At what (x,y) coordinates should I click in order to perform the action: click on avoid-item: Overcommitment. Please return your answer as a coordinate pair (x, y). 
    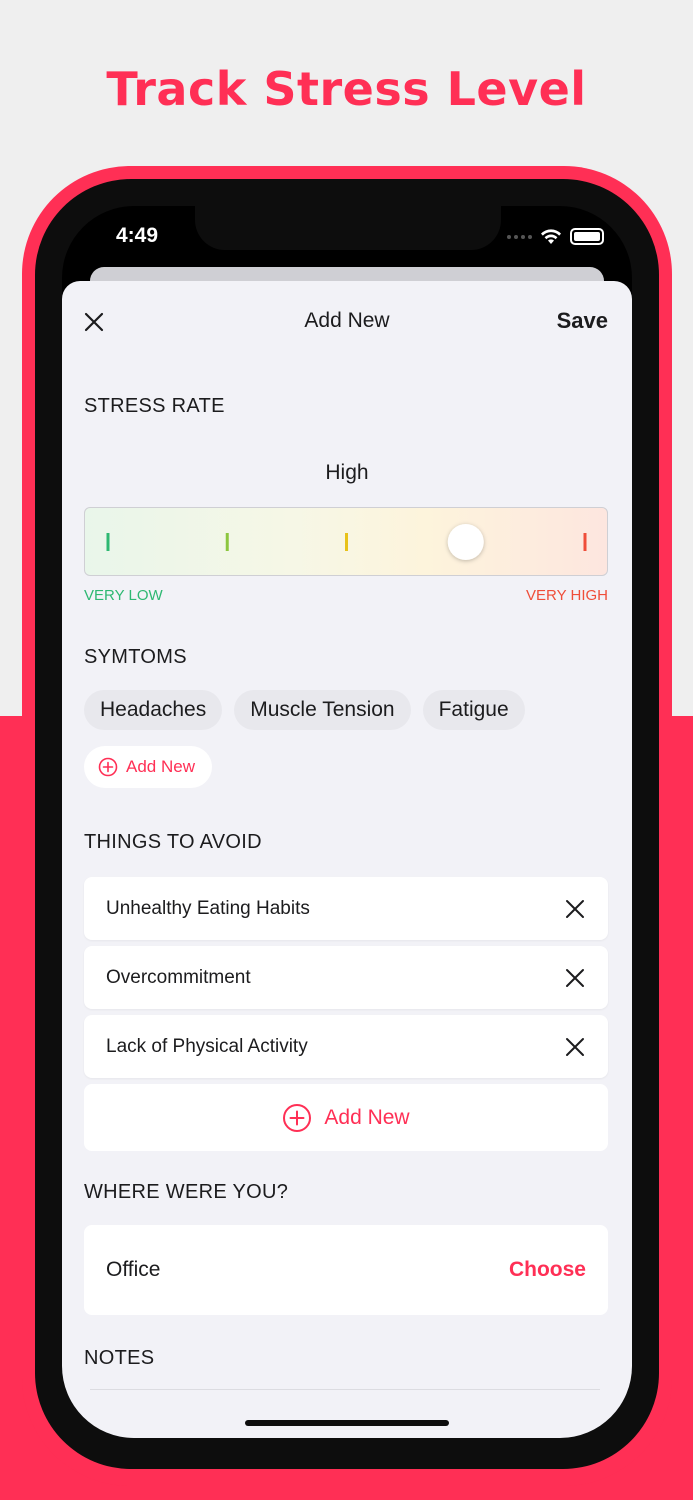
    Looking at the image, I should click on (346, 977).